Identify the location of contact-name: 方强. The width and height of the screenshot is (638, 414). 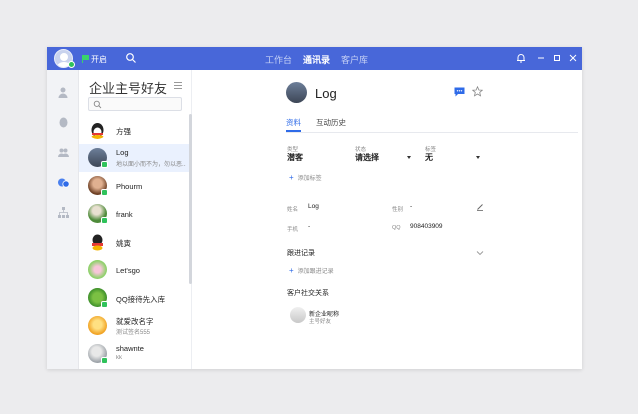
(123, 131).